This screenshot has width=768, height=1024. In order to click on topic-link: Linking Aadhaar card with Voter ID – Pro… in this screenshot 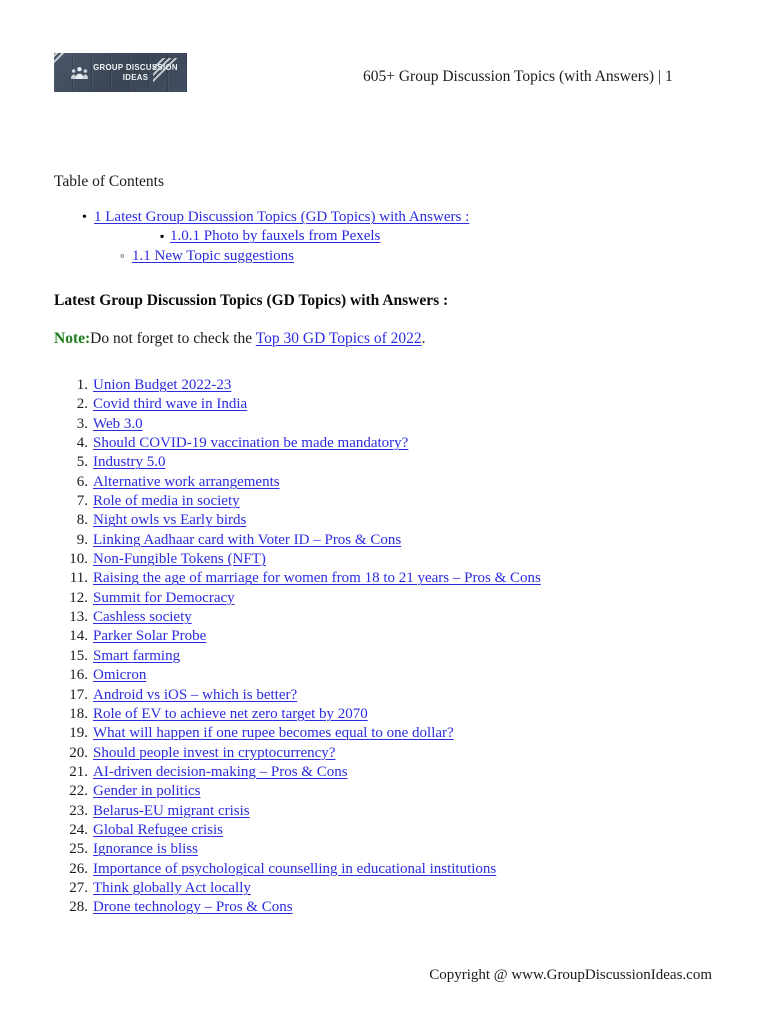, I will do `click(247, 540)`.